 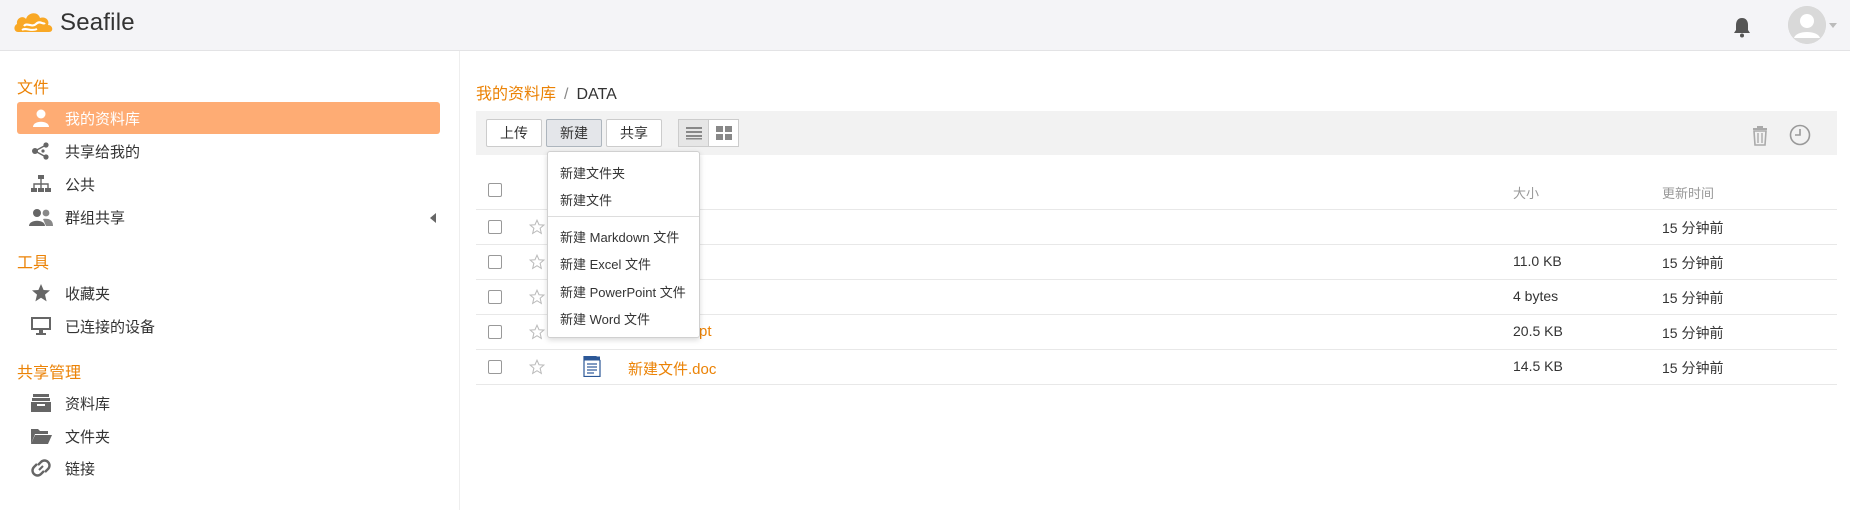 What do you see at coordinates (228, 151) in the screenshot?
I see `sidebar-item-shared-with-me: 共享给我的` at bounding box center [228, 151].